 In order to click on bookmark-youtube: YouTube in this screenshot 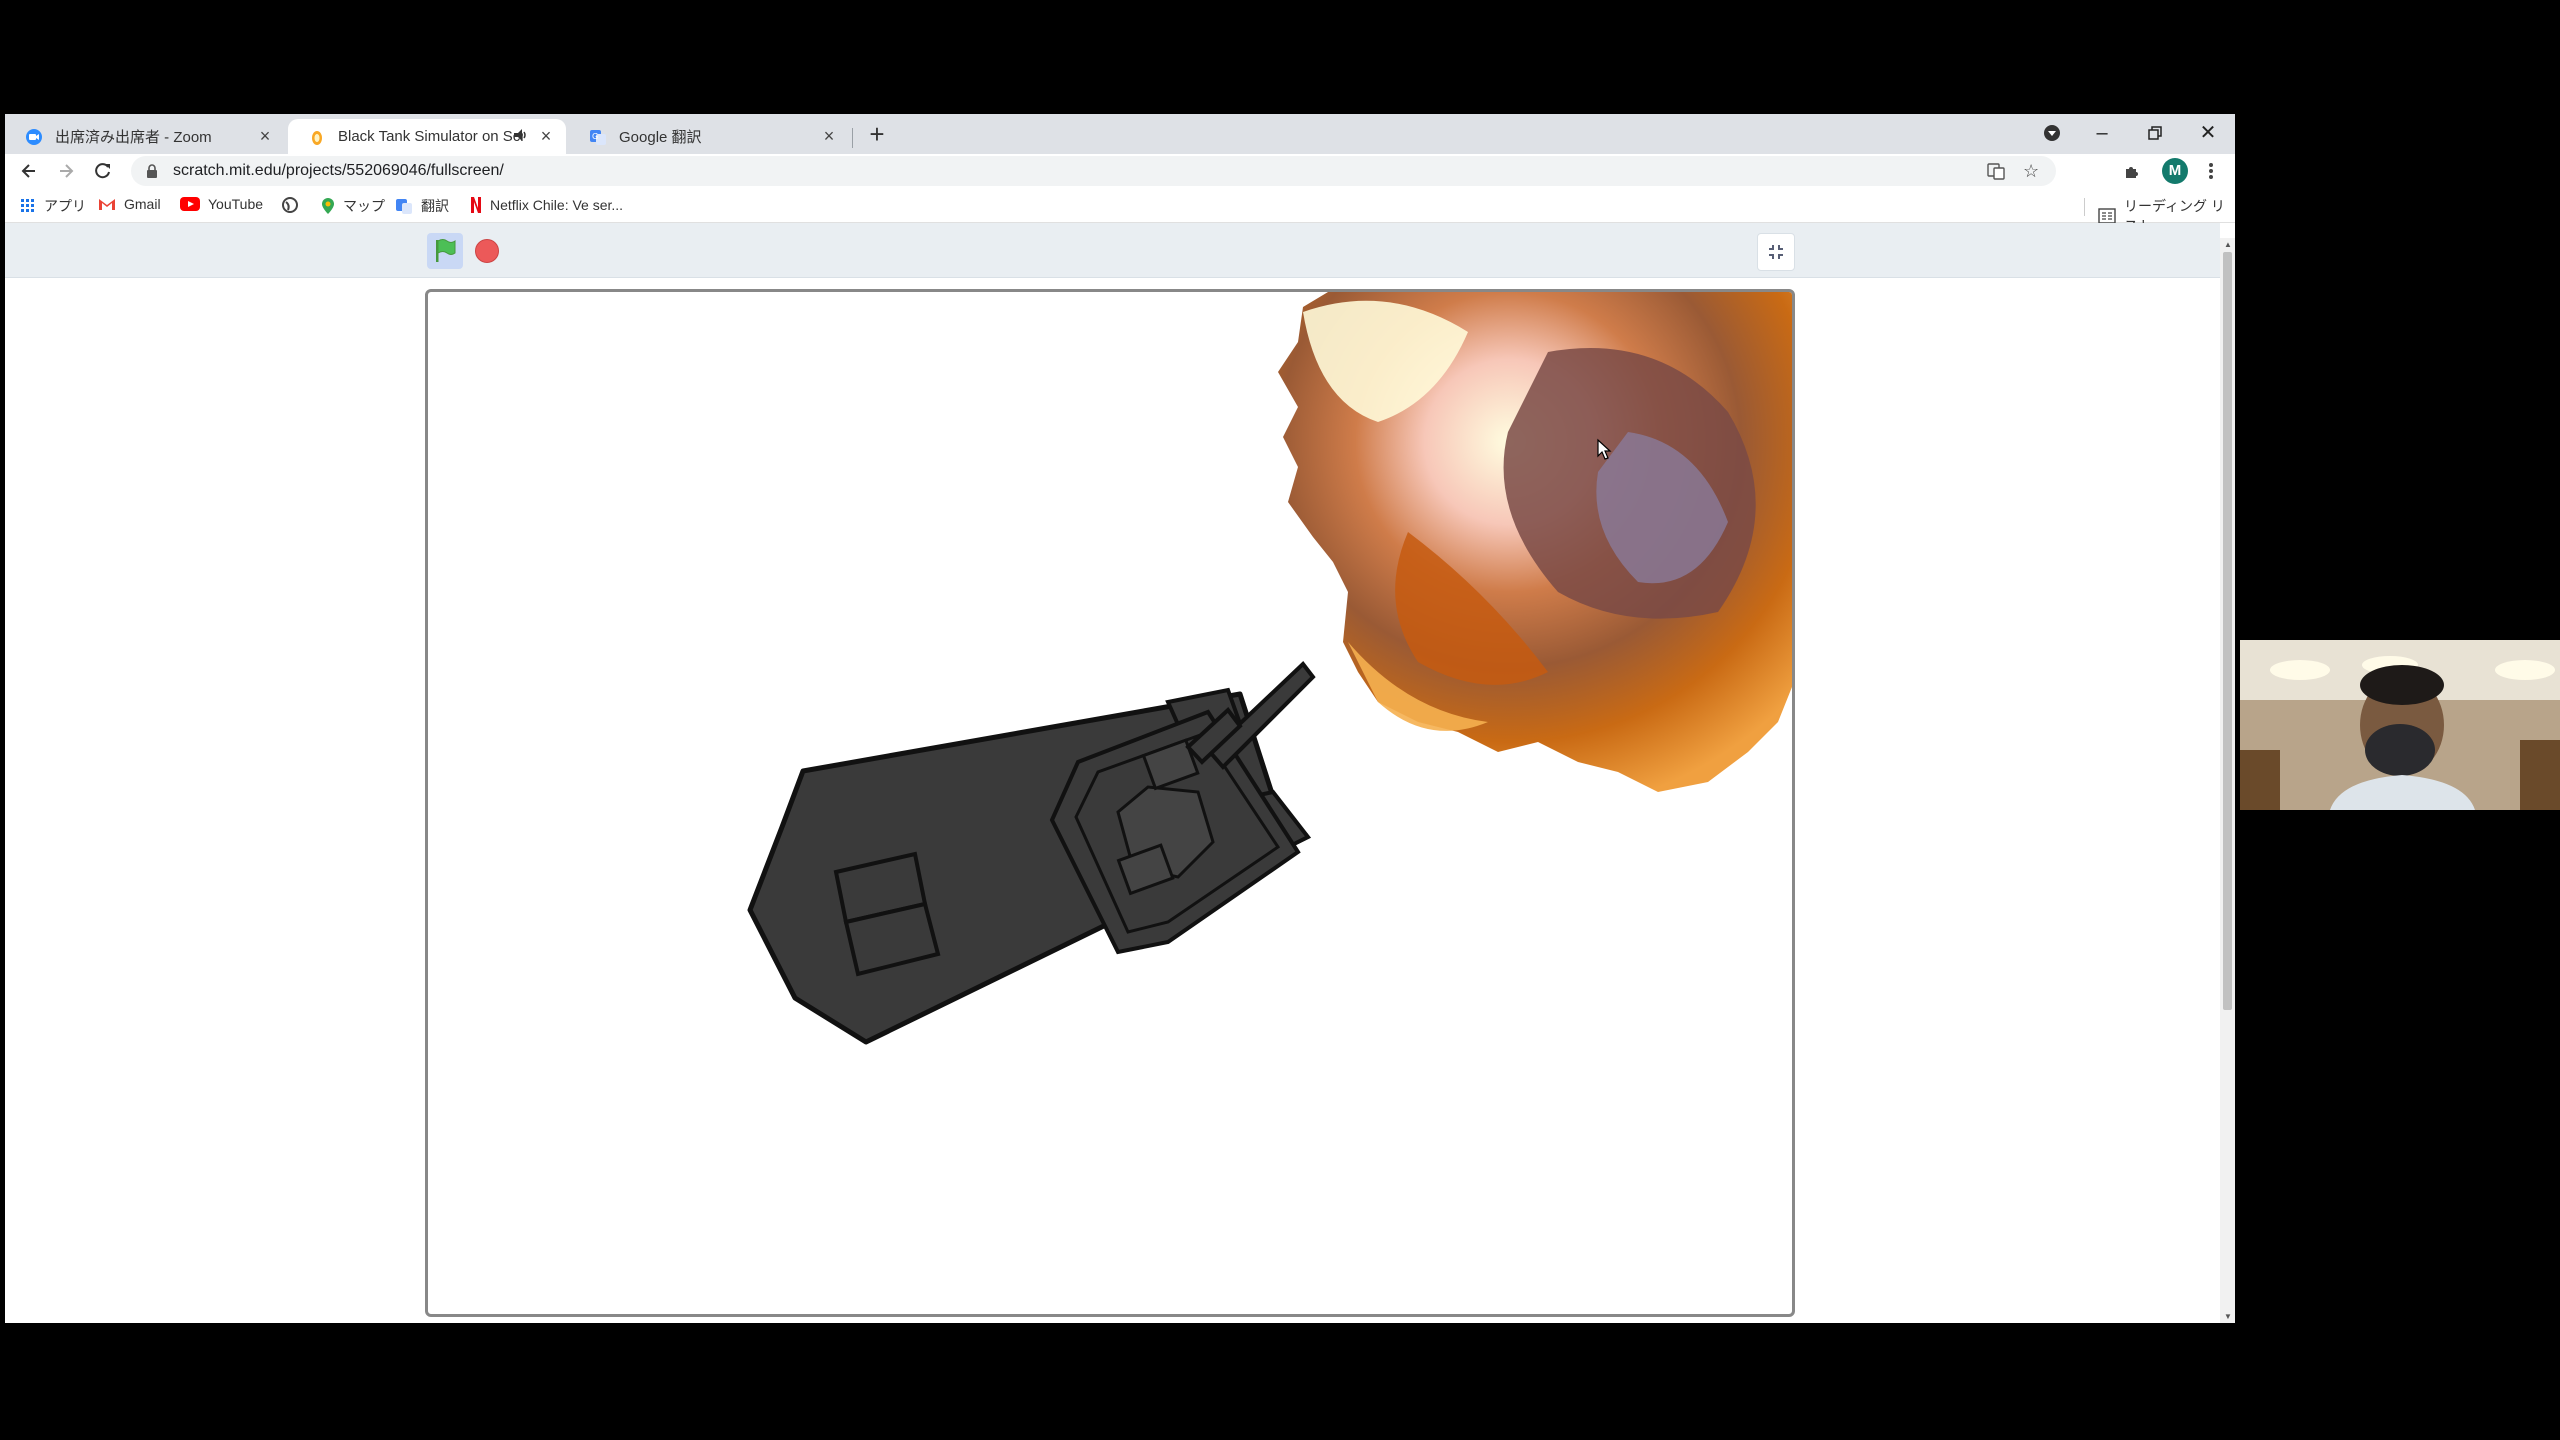, I will do `click(221, 204)`.